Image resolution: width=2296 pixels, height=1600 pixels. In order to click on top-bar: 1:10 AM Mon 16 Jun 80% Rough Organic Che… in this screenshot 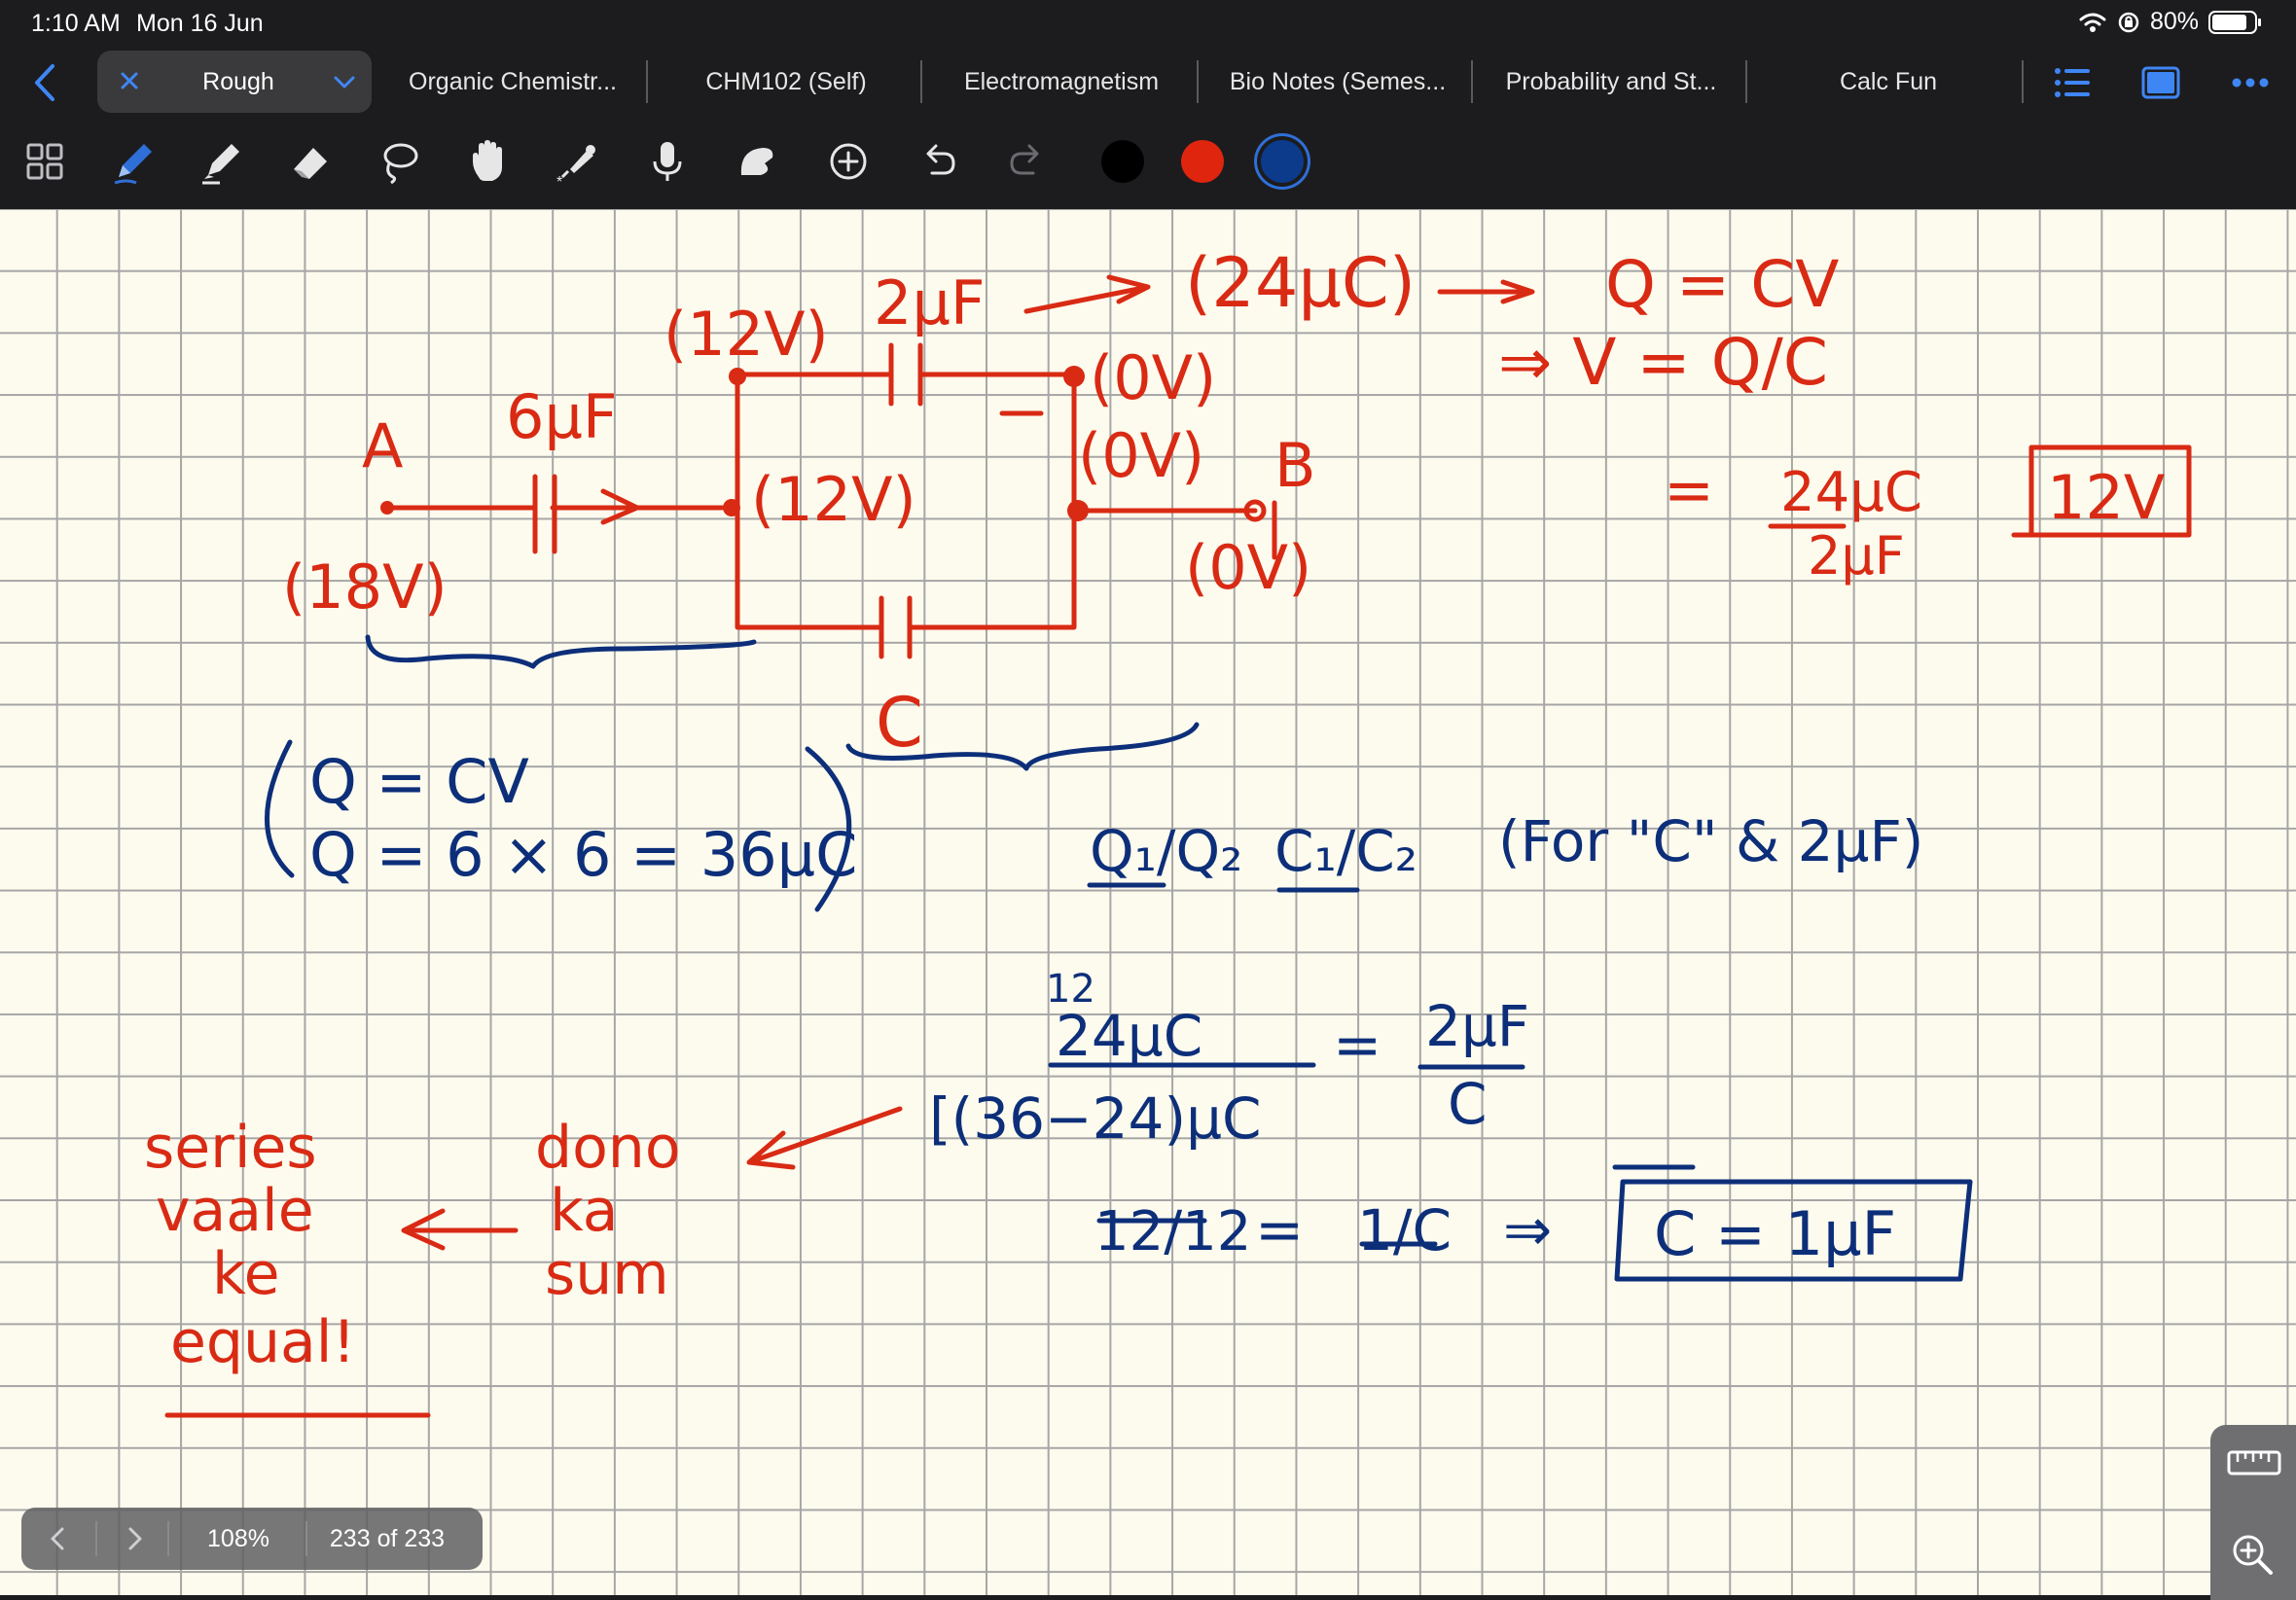, I will do `click(1148, 104)`.